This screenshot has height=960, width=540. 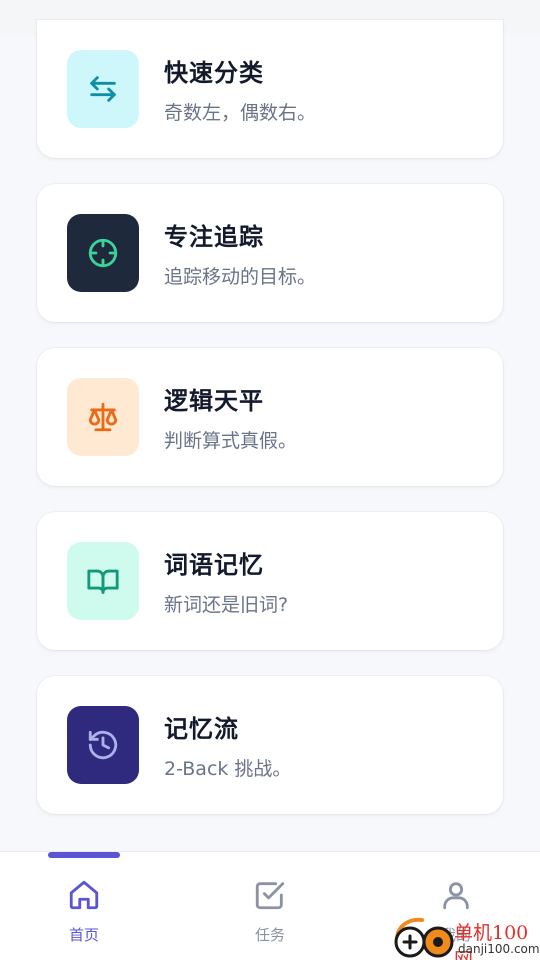 I want to click on game-card-memory-stream: 记忆流 2-Back 挑战。, so click(x=270, y=745).